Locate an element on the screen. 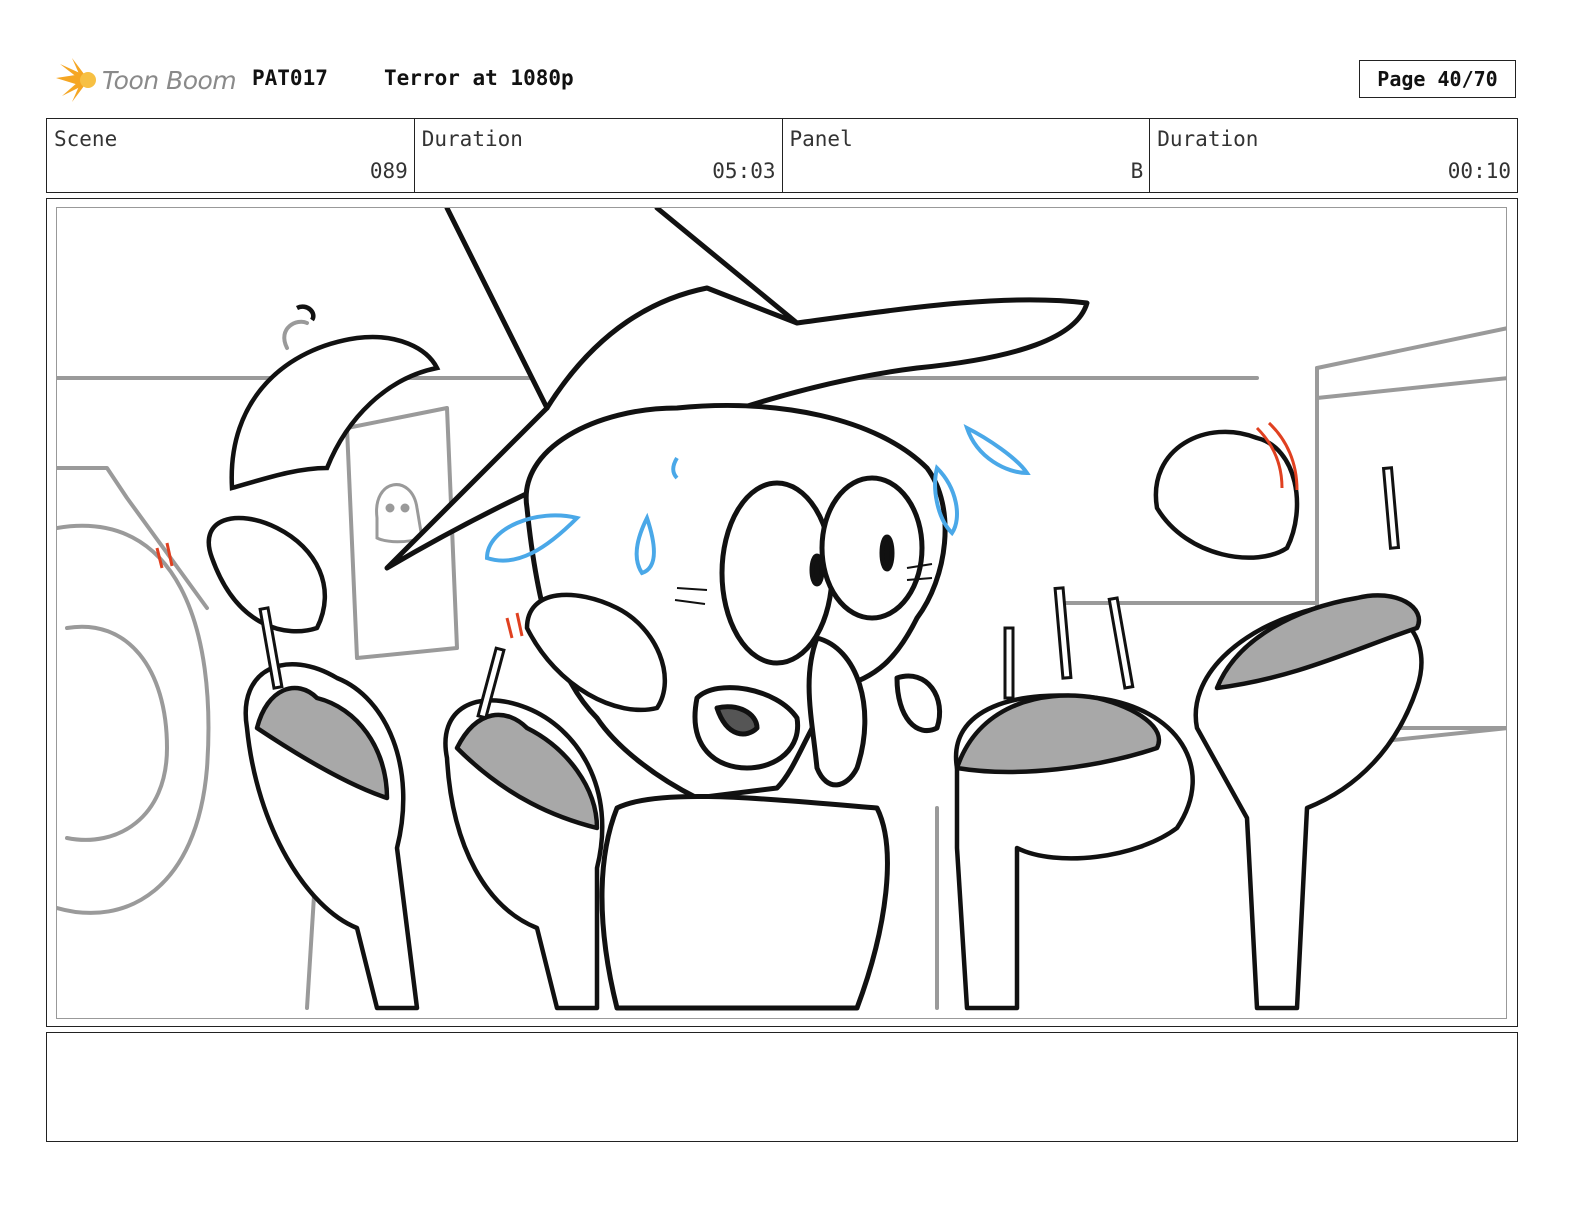 This screenshot has height=1224, width=1584. starburst-icon is located at coordinates (76, 80).